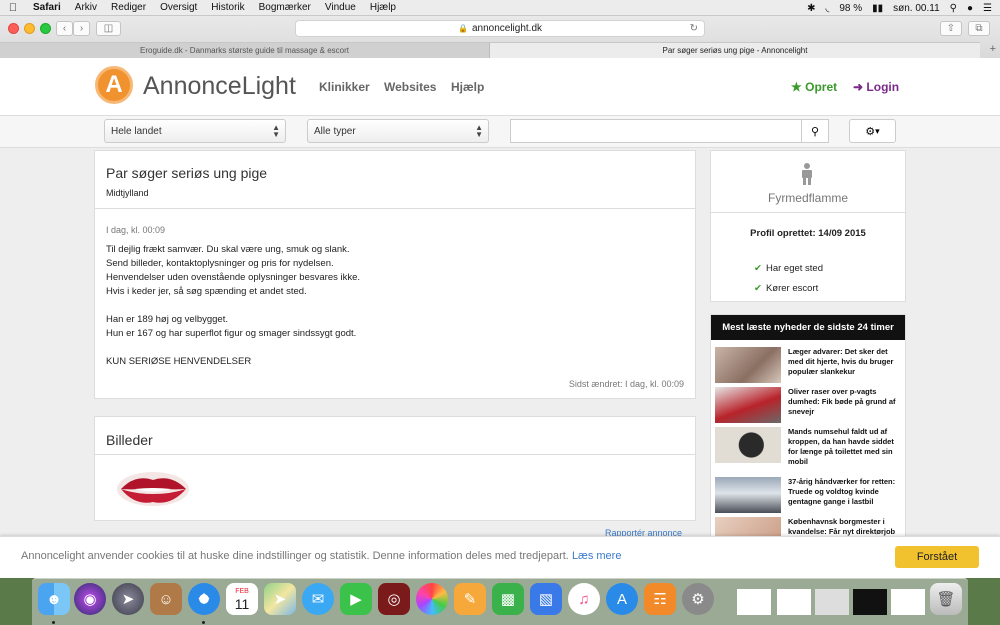  What do you see at coordinates (153, 489) in the screenshot?
I see `ad-photo-thumbnail` at bounding box center [153, 489].